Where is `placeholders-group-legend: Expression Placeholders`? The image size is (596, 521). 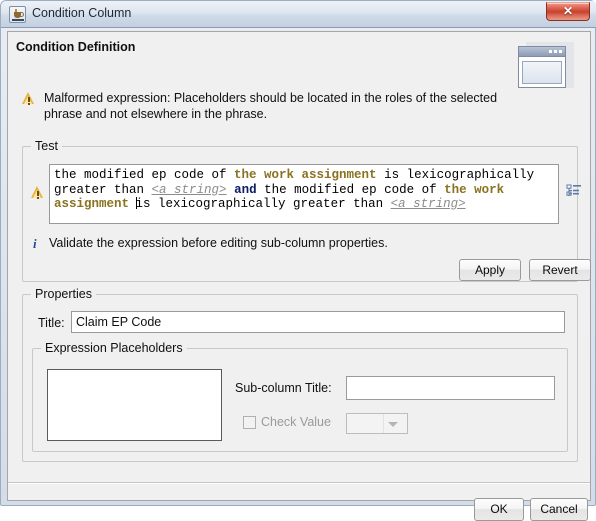 placeholders-group-legend: Expression Placeholders is located at coordinates (114, 348).